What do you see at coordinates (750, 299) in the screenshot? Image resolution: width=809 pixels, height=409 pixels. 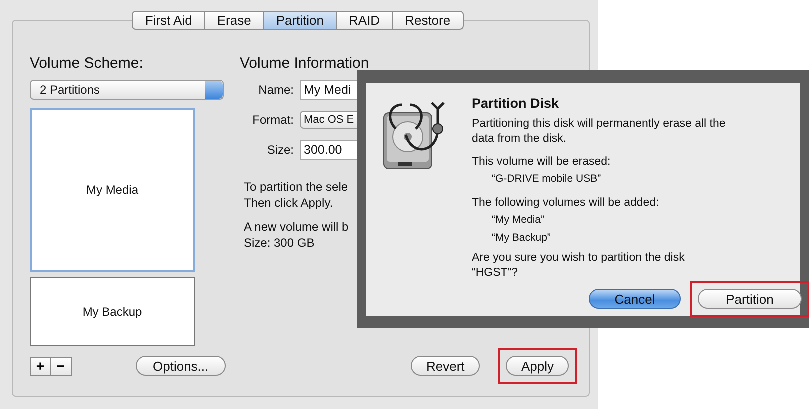 I see `push-button: Partition` at bounding box center [750, 299].